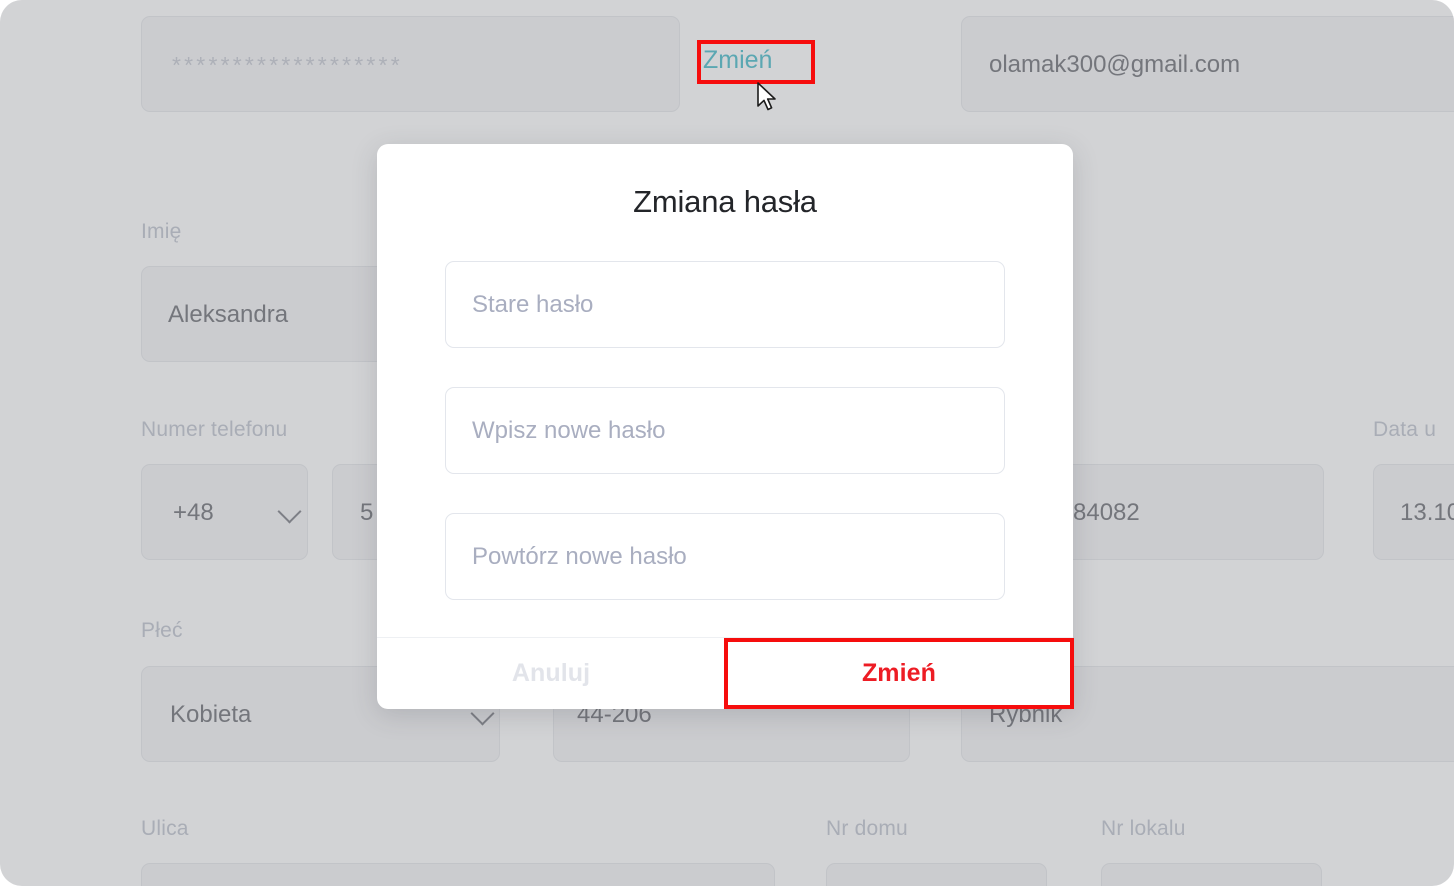 The image size is (1454, 886). What do you see at coordinates (936, 874) in the screenshot?
I see `nr-domu-field-box` at bounding box center [936, 874].